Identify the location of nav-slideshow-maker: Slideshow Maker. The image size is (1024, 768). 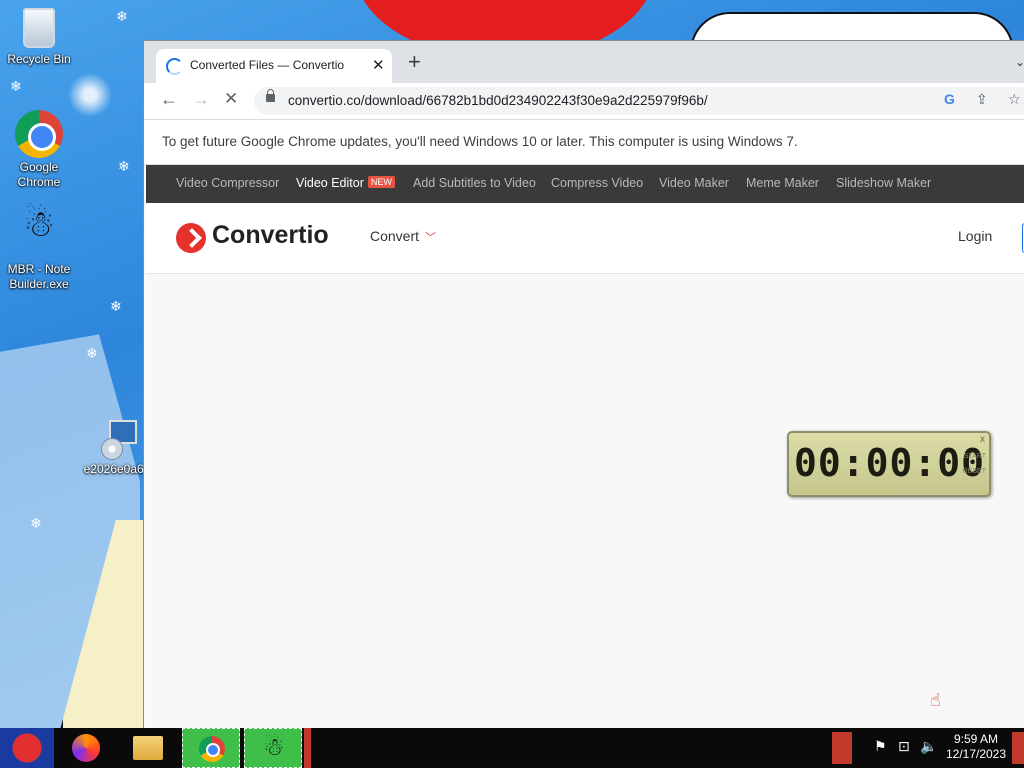
(883, 183).